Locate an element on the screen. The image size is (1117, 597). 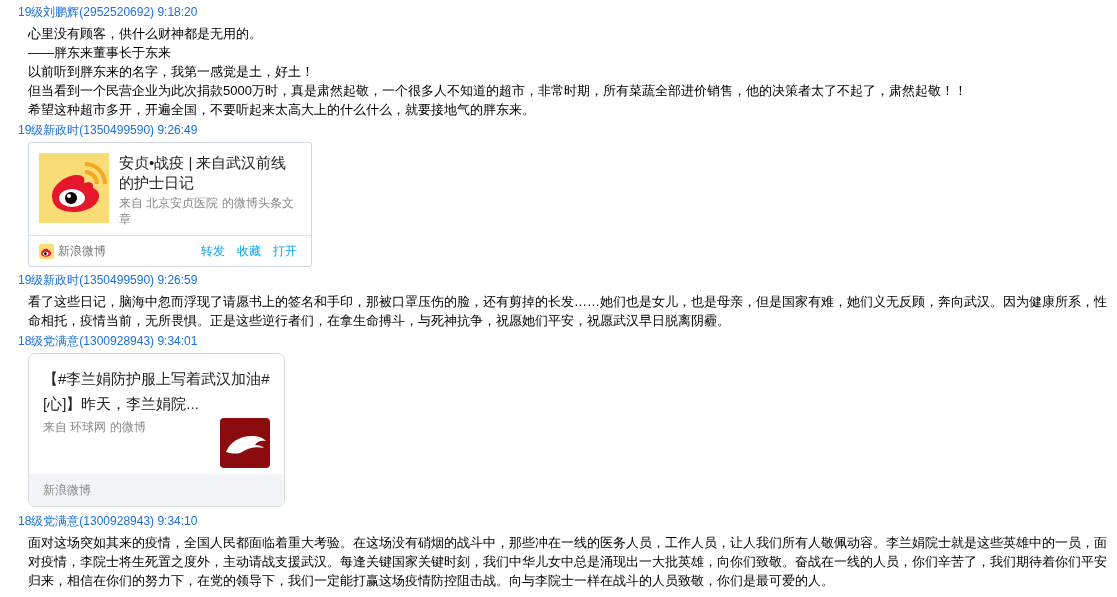
action-link: 打开 is located at coordinates (285, 251).